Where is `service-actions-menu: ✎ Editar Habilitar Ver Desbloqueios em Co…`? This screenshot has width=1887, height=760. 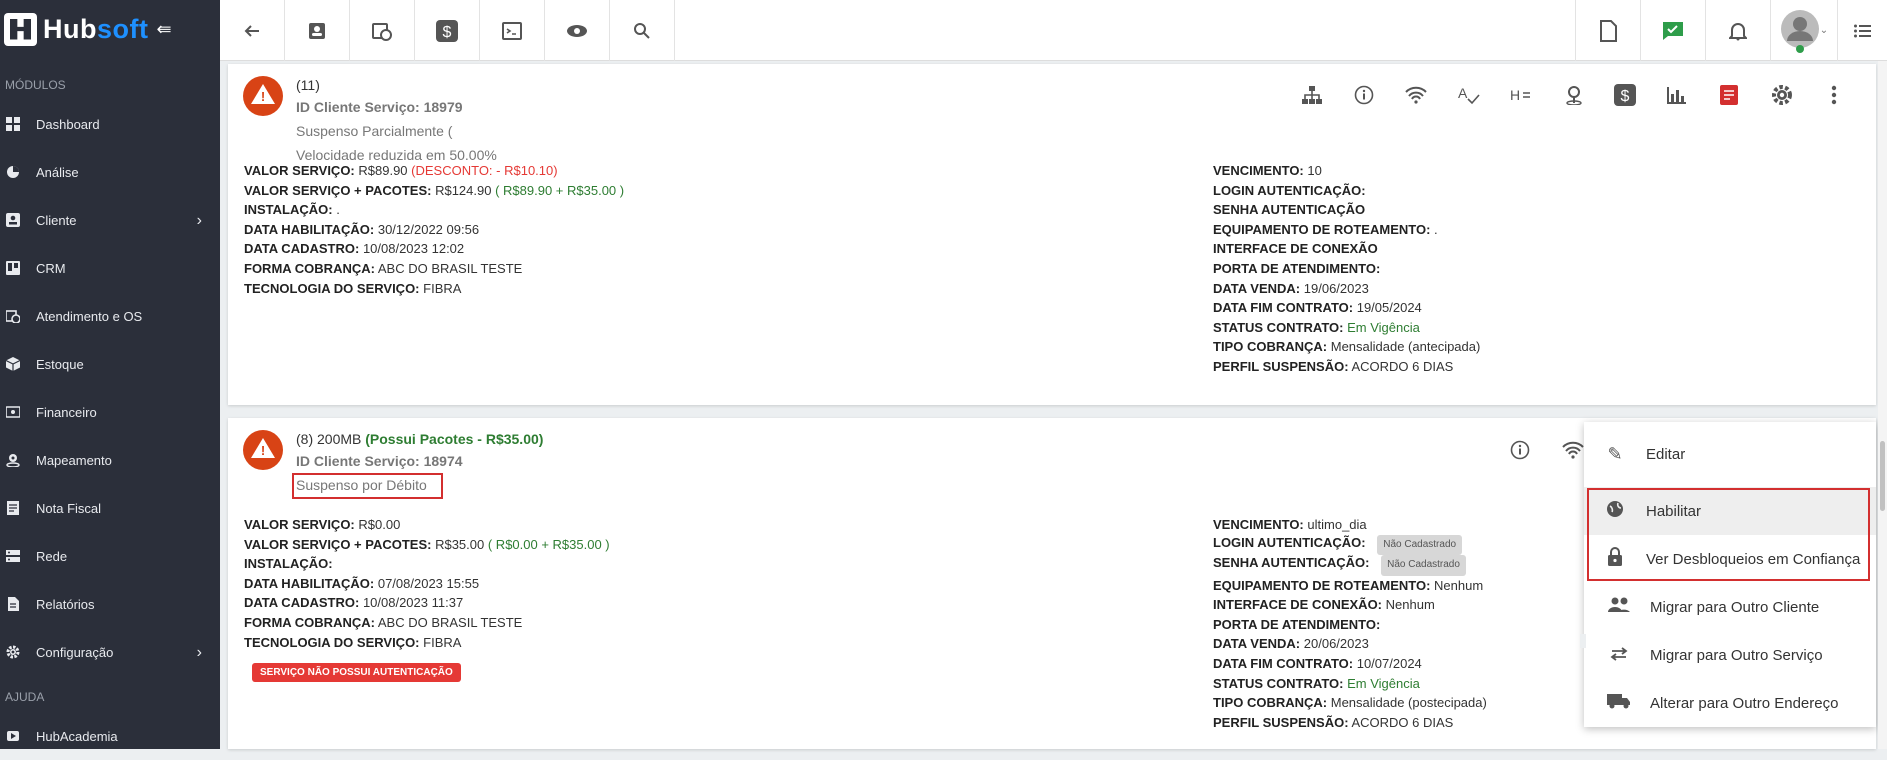
service-actions-menu: ✎ Editar Habilitar Ver Desbloqueios em Co… is located at coordinates (1728, 574).